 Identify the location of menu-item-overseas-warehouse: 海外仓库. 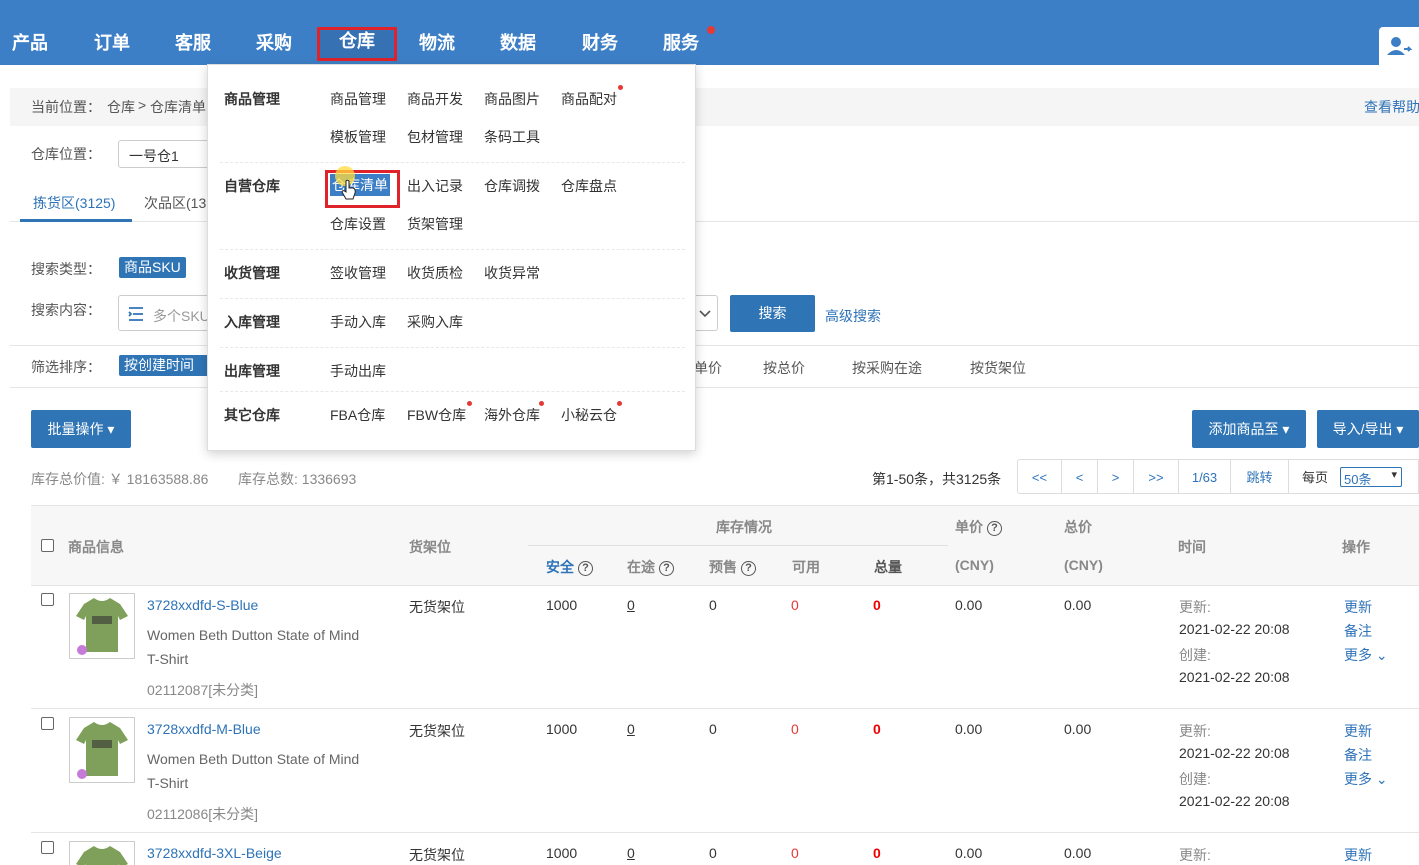
(512, 415).